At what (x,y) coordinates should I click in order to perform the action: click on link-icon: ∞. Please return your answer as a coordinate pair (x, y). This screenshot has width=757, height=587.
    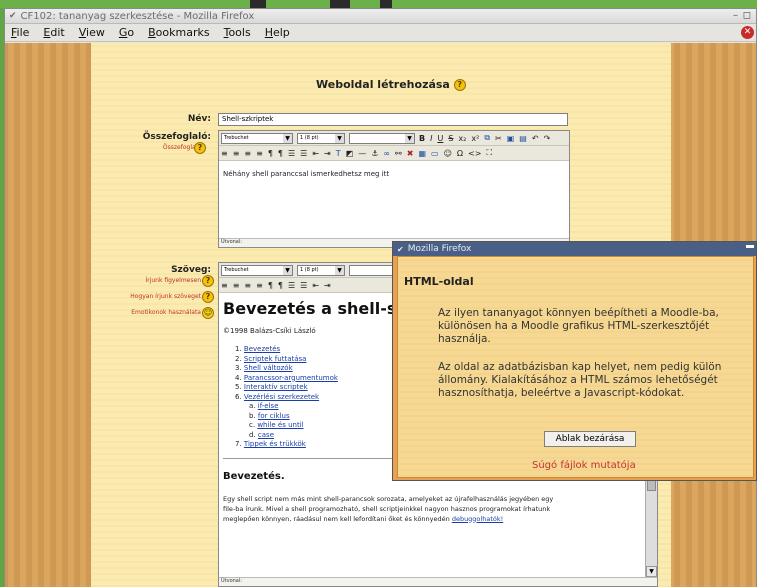
    Looking at the image, I should click on (386, 153).